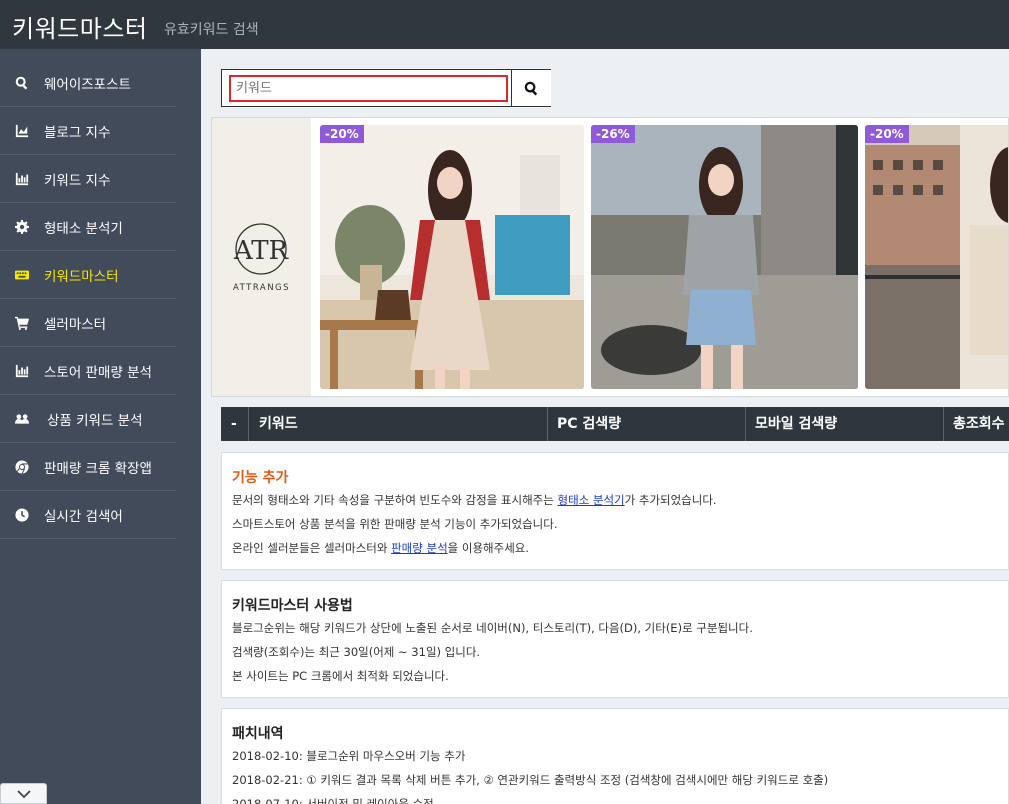 The width and height of the screenshot is (1009, 804). What do you see at coordinates (258, 734) in the screenshot?
I see `panel-title: 패치내역` at bounding box center [258, 734].